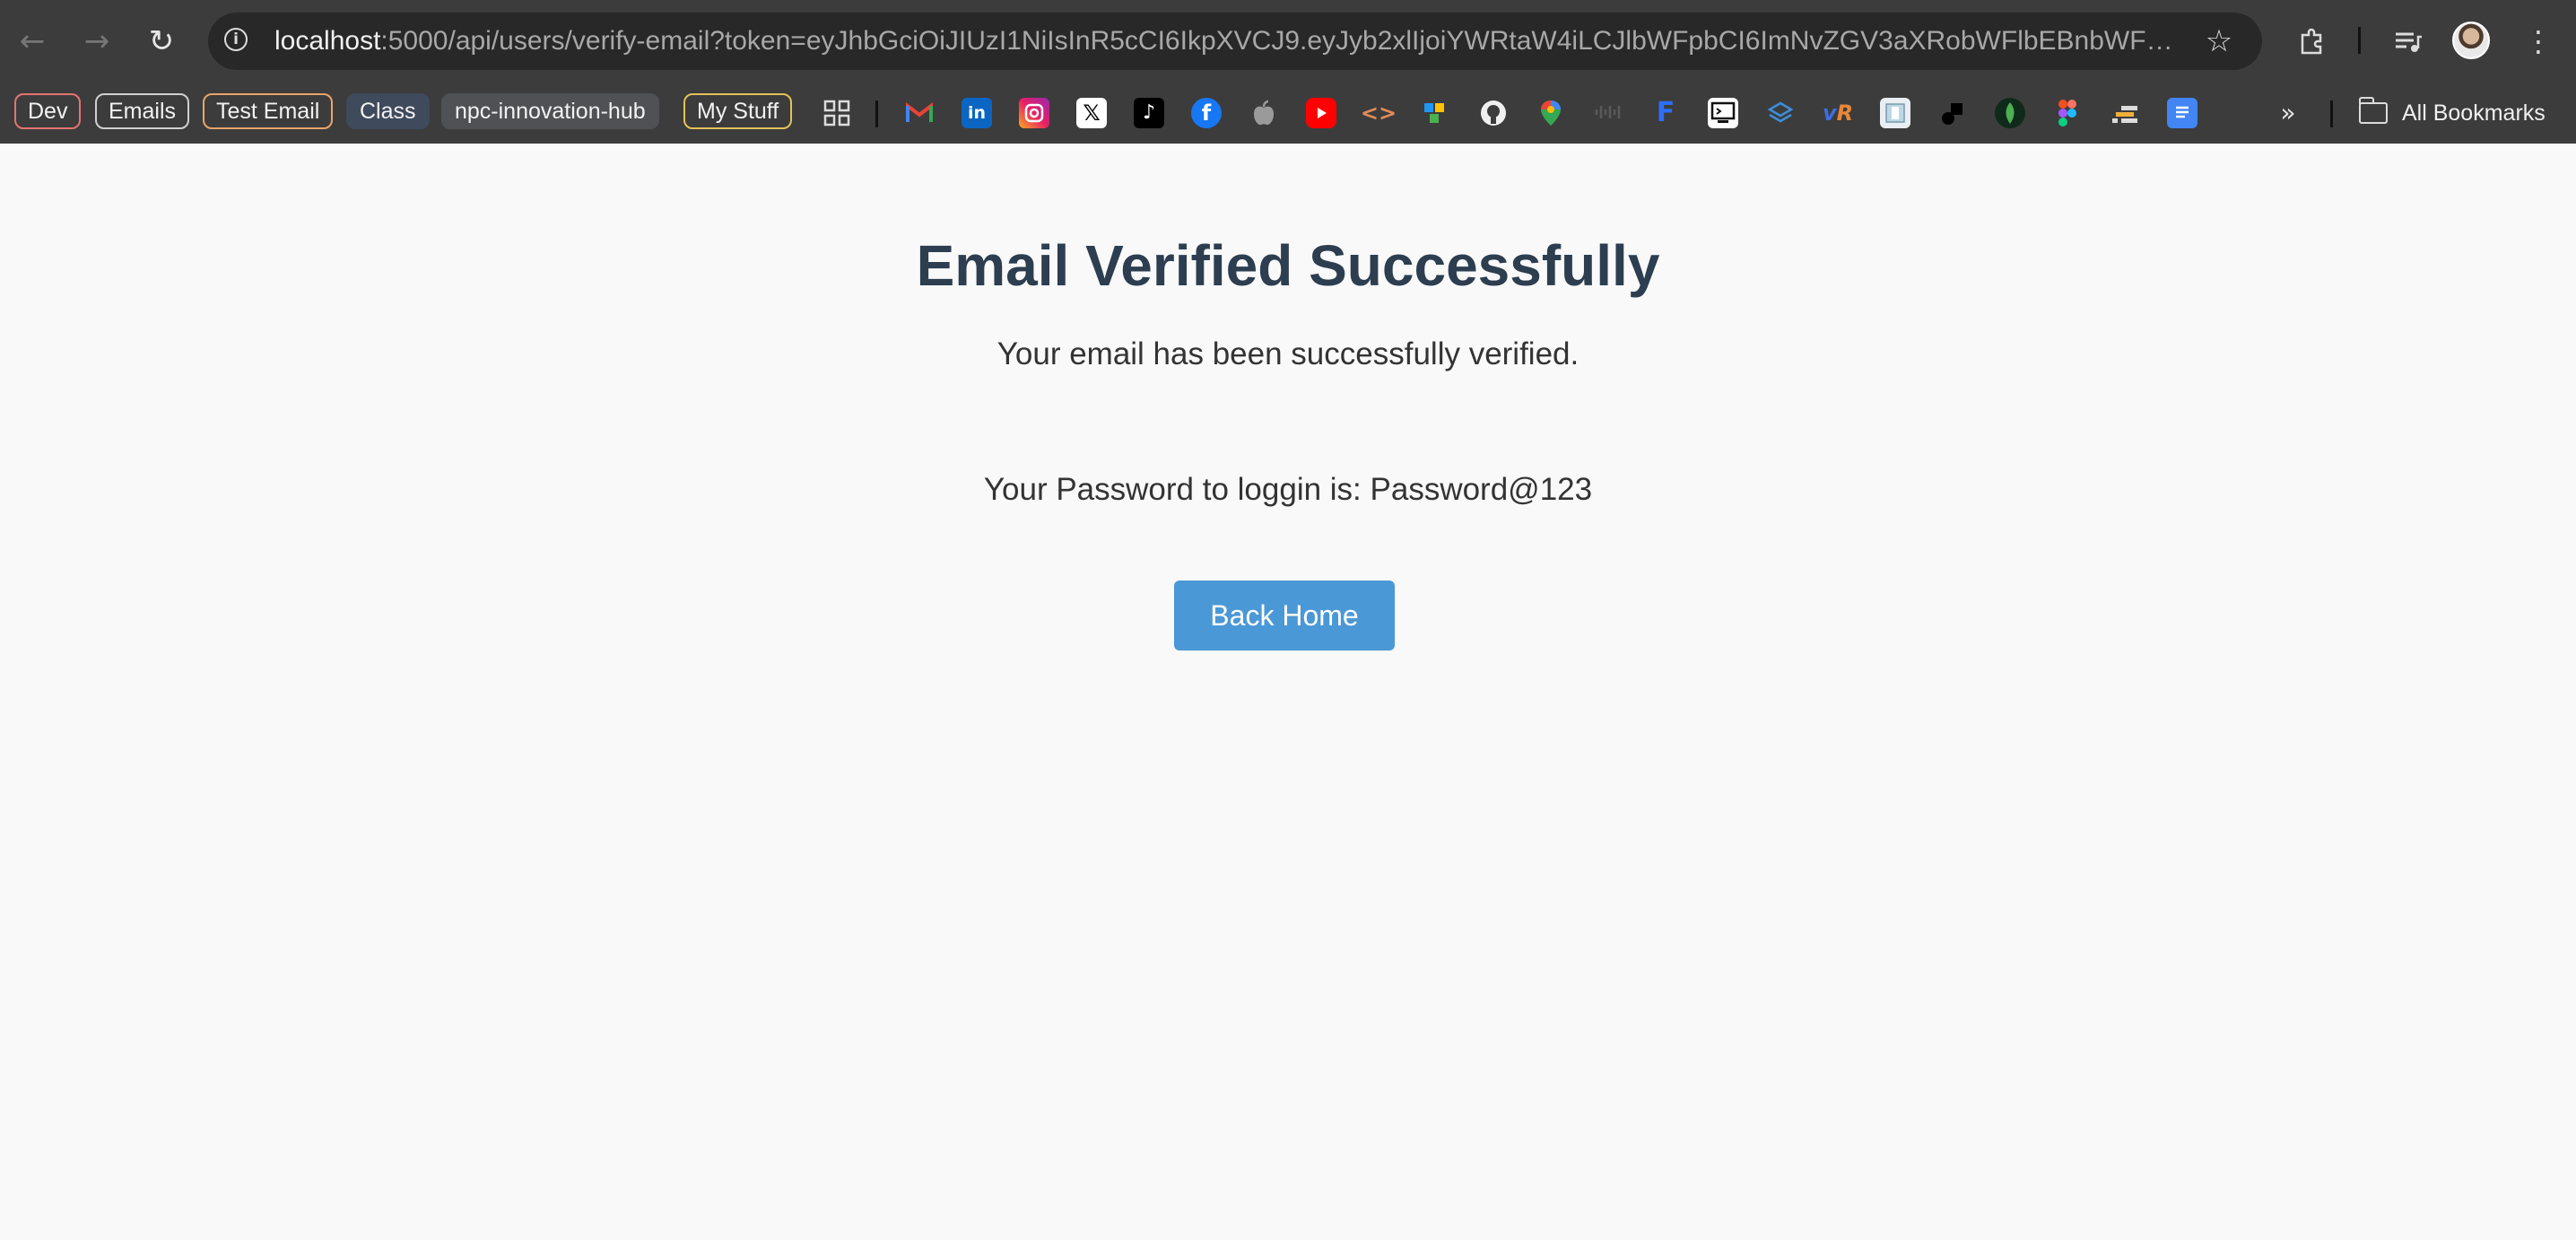 This screenshot has width=2576, height=1240. What do you see at coordinates (1493, 113) in the screenshot?
I see `github-icon` at bounding box center [1493, 113].